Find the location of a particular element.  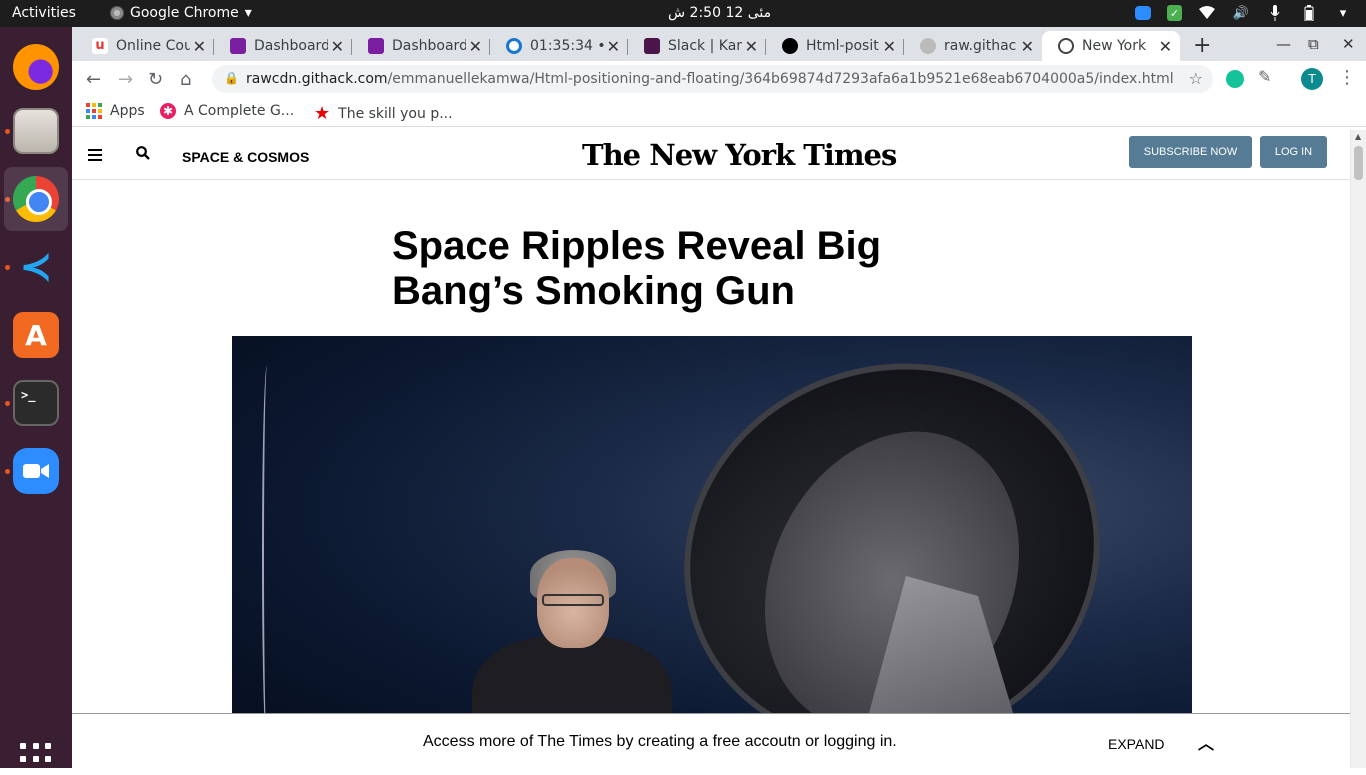

app-menu: Google Chrome ▾ is located at coordinates (181, 13).